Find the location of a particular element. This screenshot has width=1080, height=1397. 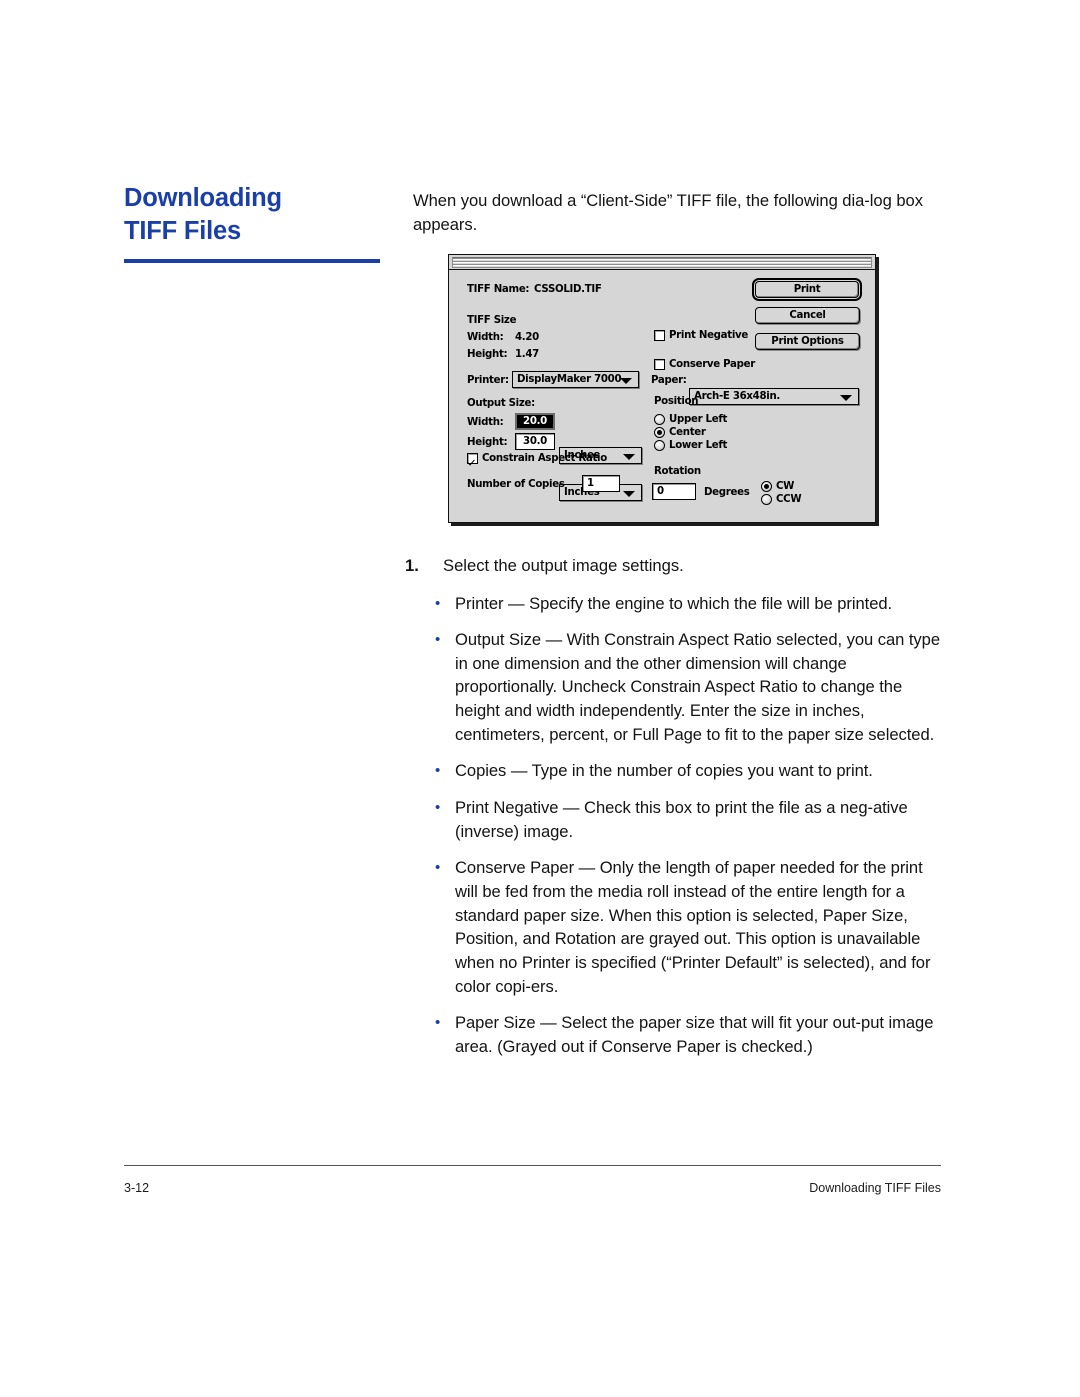

footer-divider is located at coordinates (532, 1165).